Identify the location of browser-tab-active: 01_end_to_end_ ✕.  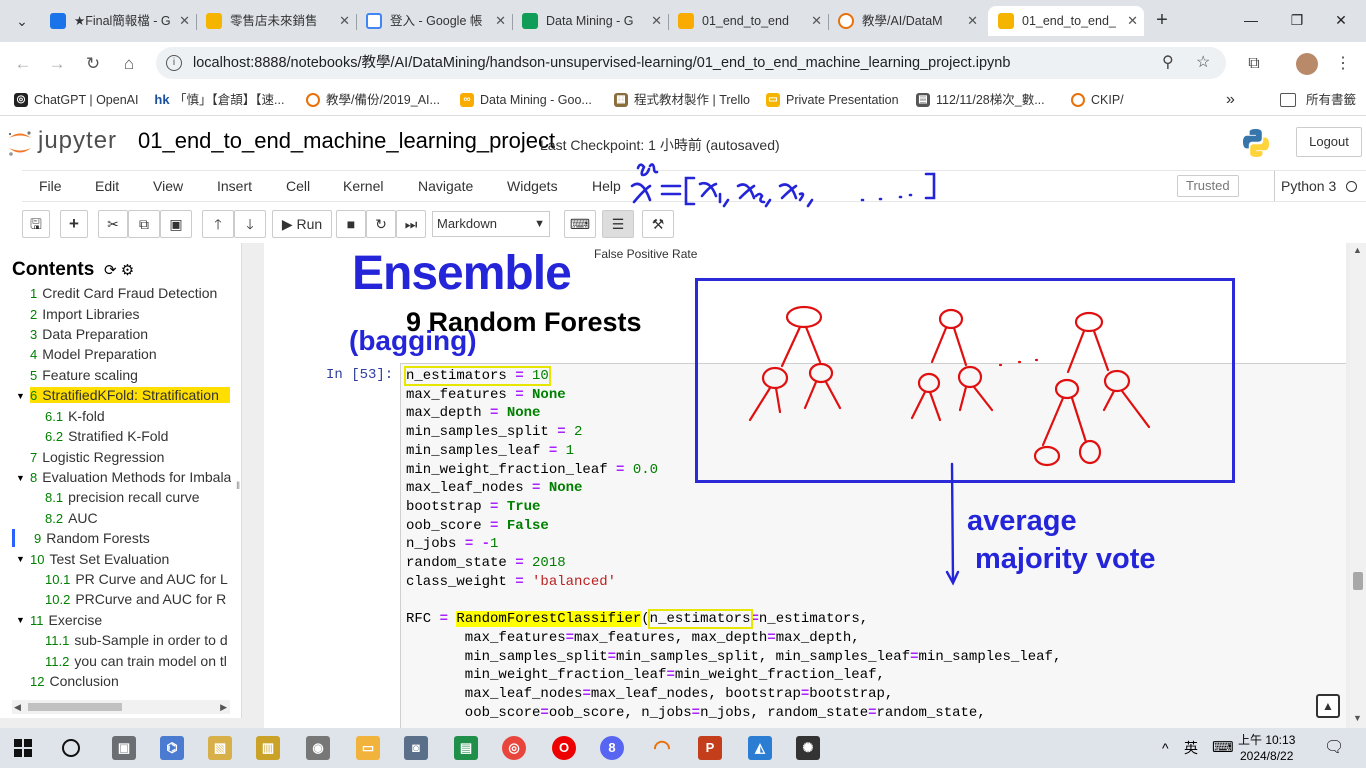
(1066, 21).